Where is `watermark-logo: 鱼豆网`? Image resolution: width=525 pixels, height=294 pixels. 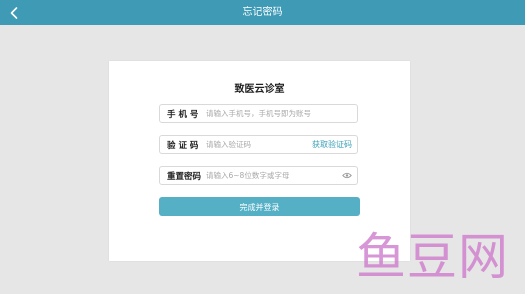
watermark-logo: 鱼豆网 is located at coordinates (432, 257).